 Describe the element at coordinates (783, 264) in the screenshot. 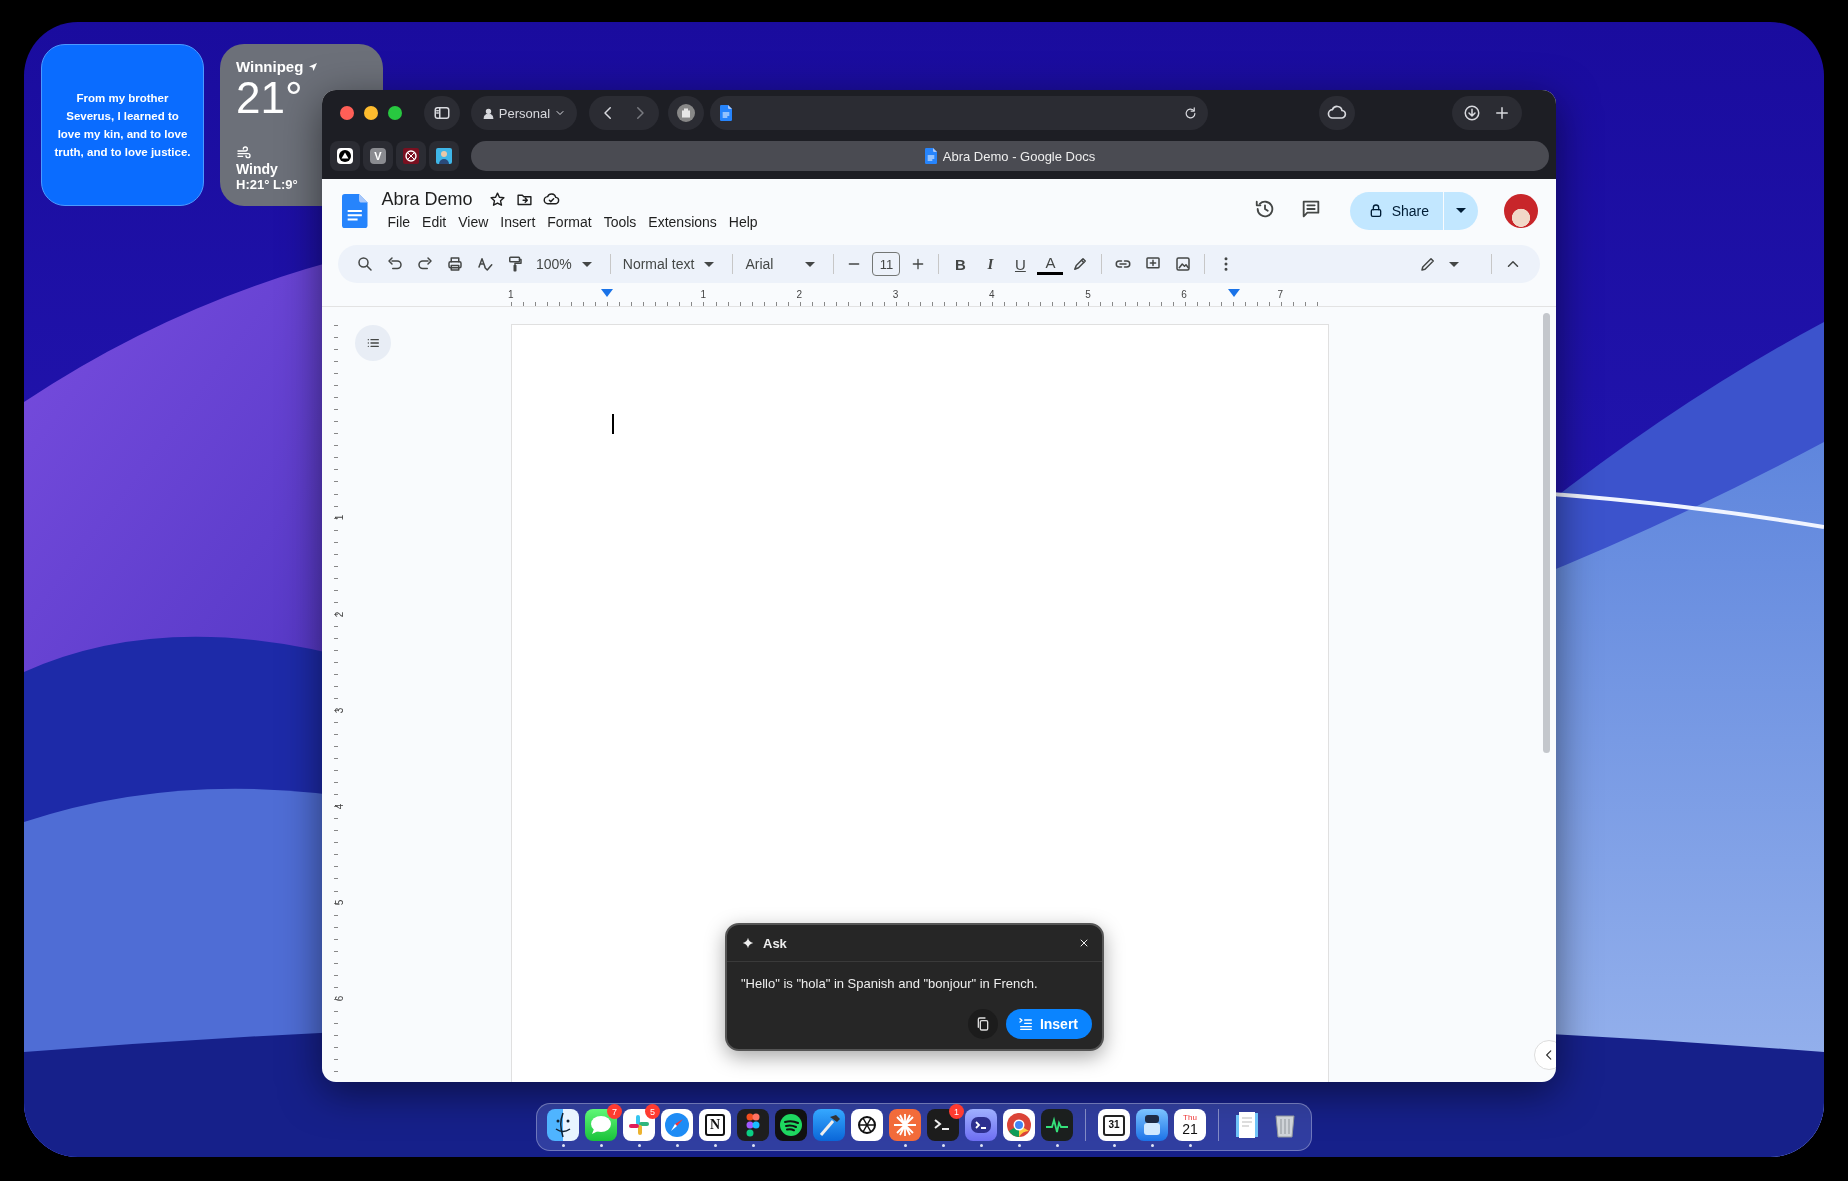

I see `font-dropdown: Arial` at that location.